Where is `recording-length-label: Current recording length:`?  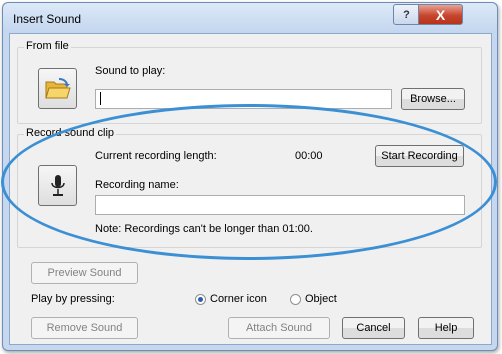 recording-length-label: Current recording length: is located at coordinates (156, 156).